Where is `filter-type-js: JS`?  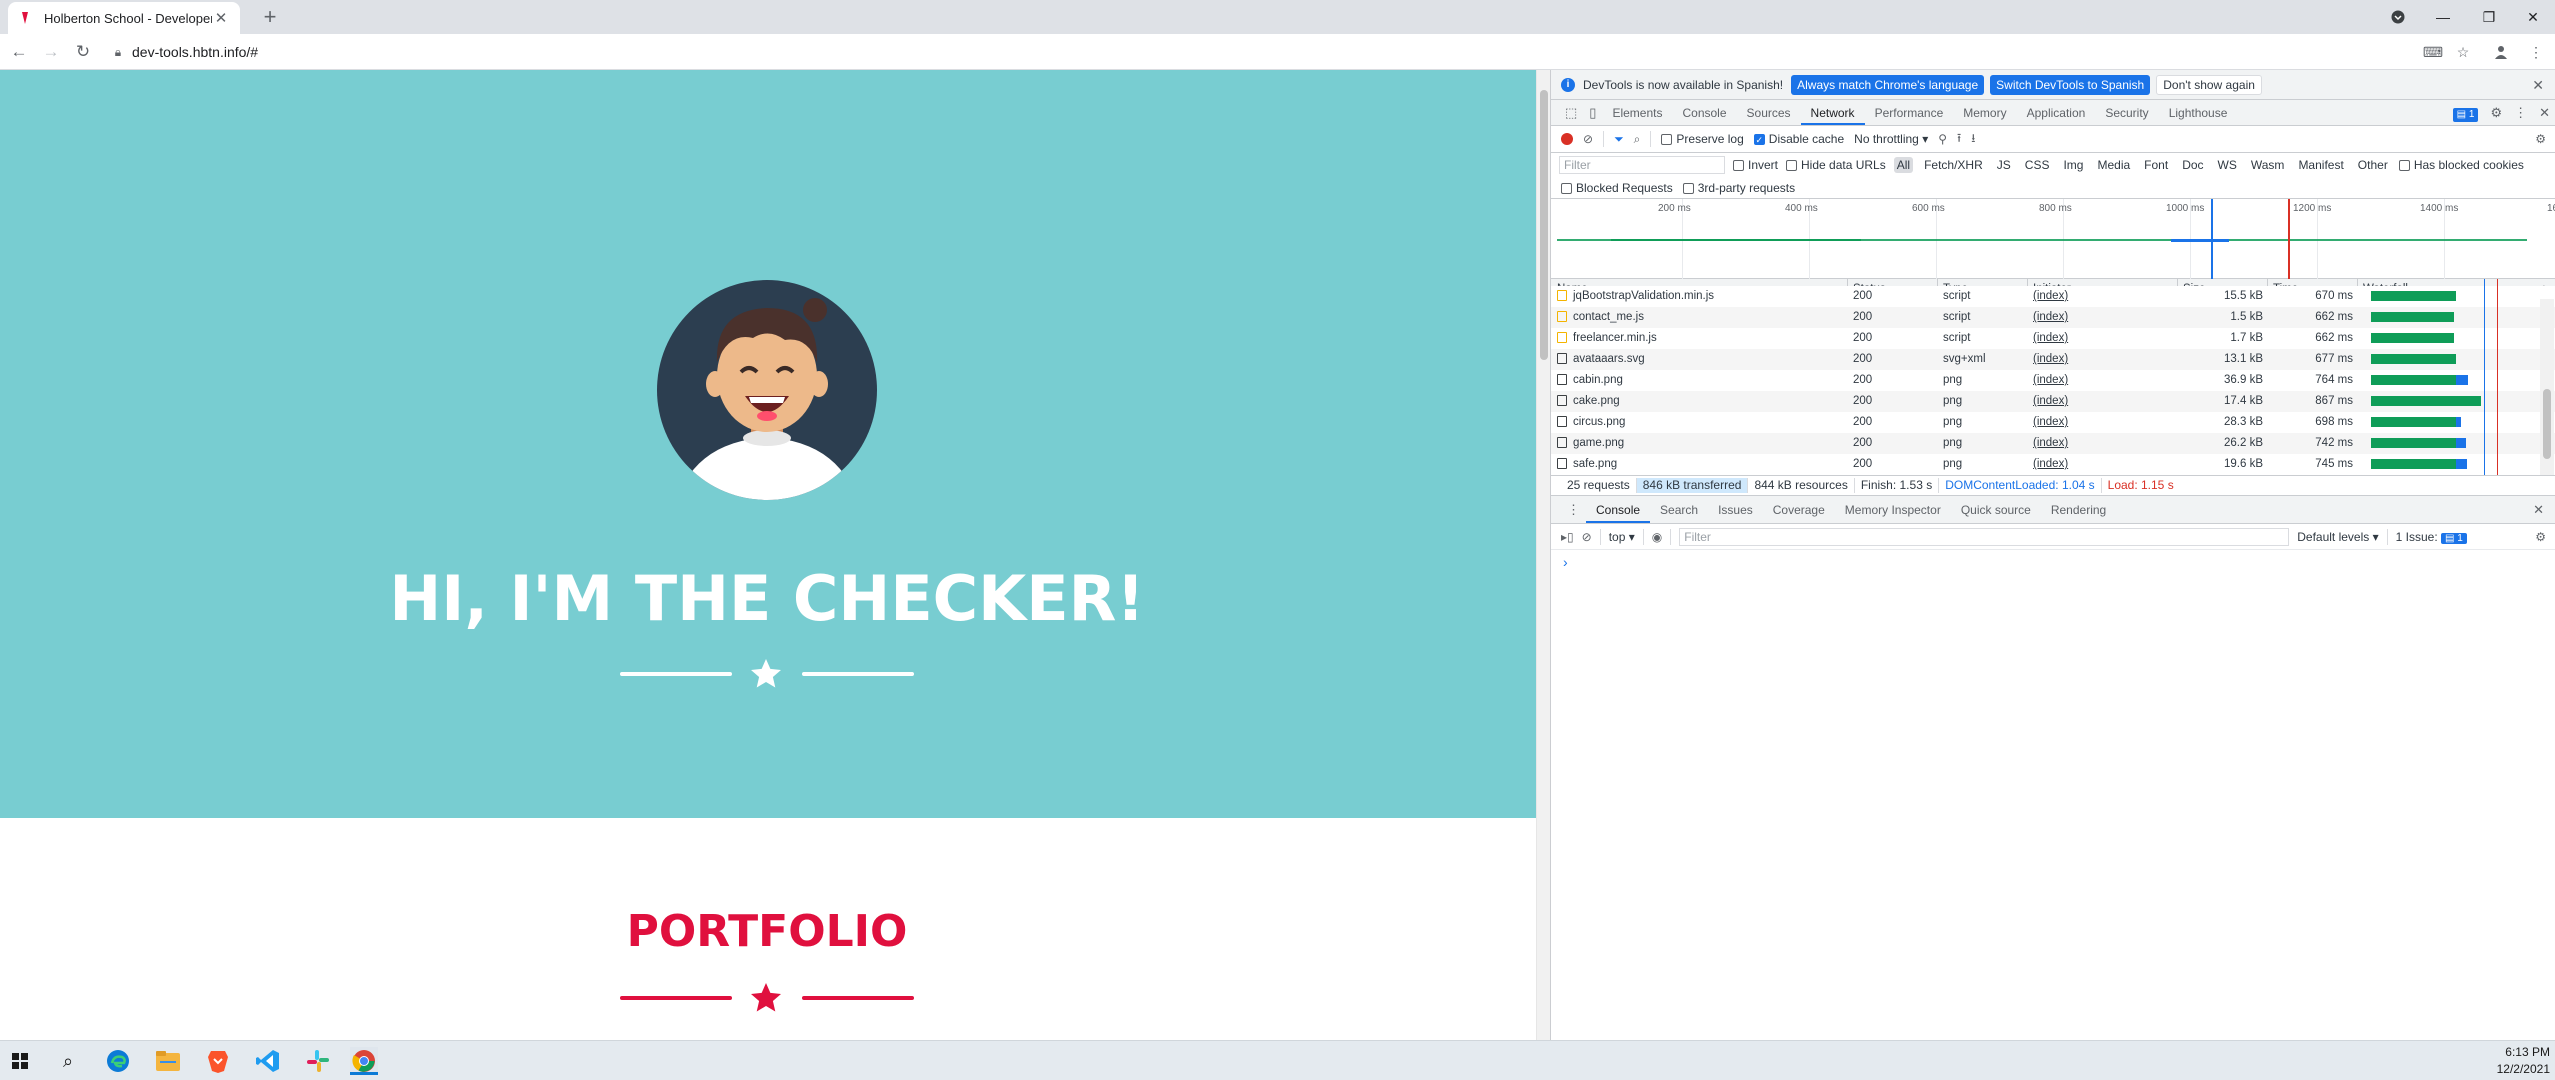 filter-type-js: JS is located at coordinates (2004, 165).